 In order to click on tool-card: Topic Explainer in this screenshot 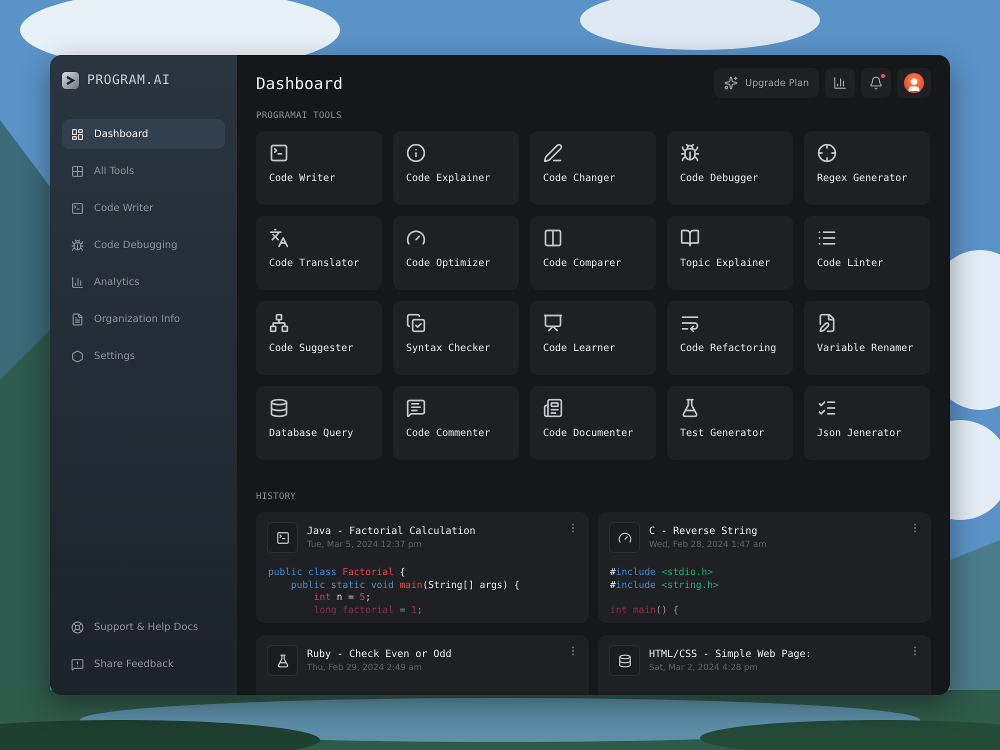, I will do `click(730, 253)`.